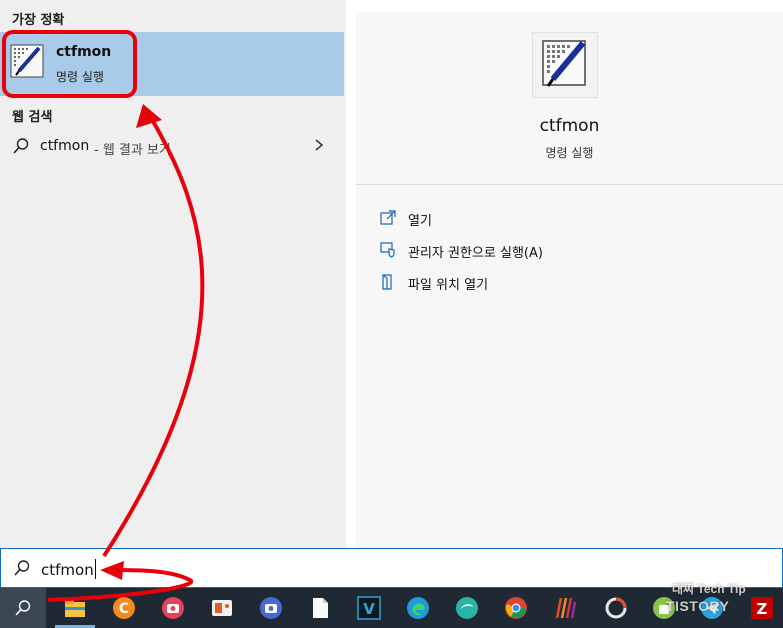 This screenshot has height=628, width=783. I want to click on screen-recorder-icon, so click(173, 608).